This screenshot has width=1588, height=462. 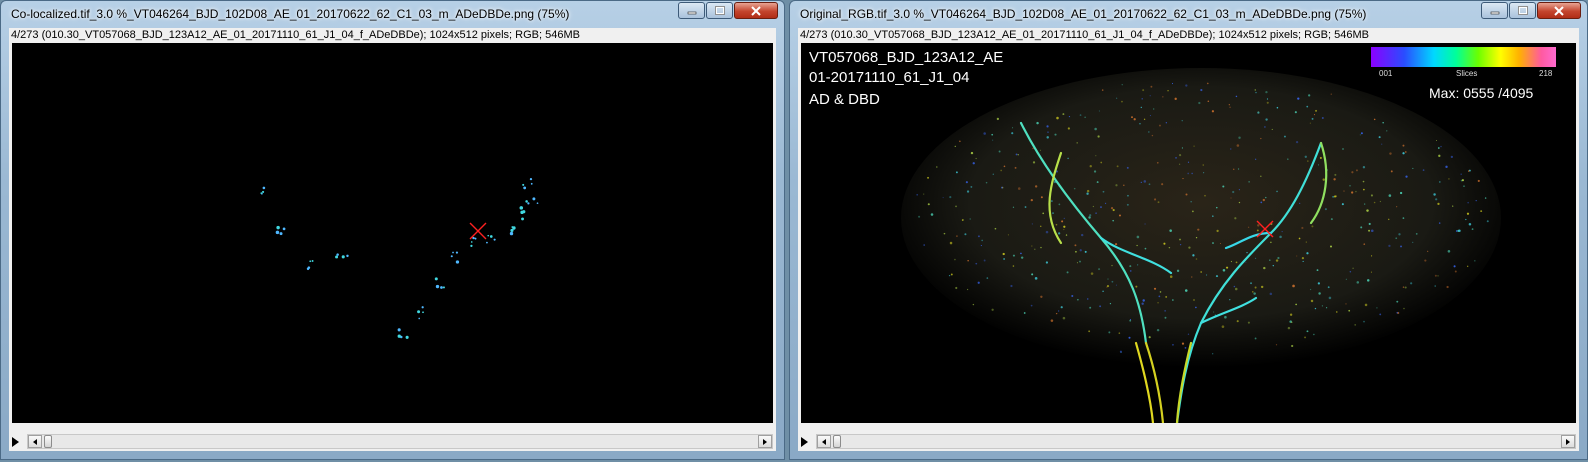 I want to click on max-label: Max: 0555 /4095, so click(x=1481, y=93).